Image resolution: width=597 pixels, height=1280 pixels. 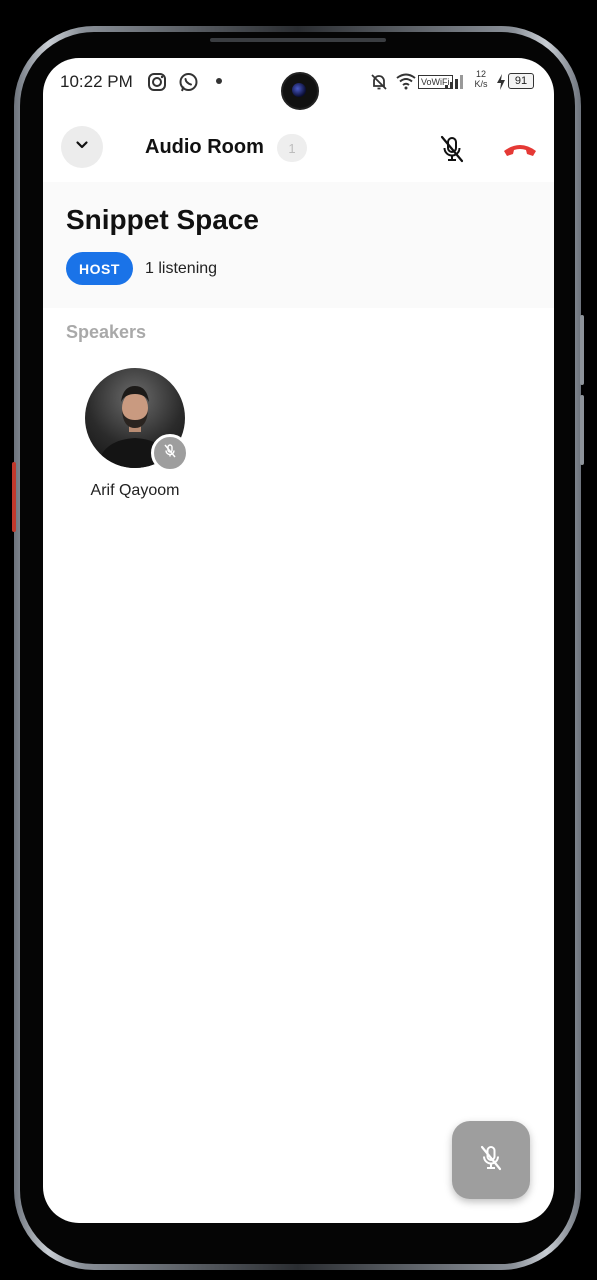 What do you see at coordinates (219, 81) in the screenshot?
I see `notification-dot-icon` at bounding box center [219, 81].